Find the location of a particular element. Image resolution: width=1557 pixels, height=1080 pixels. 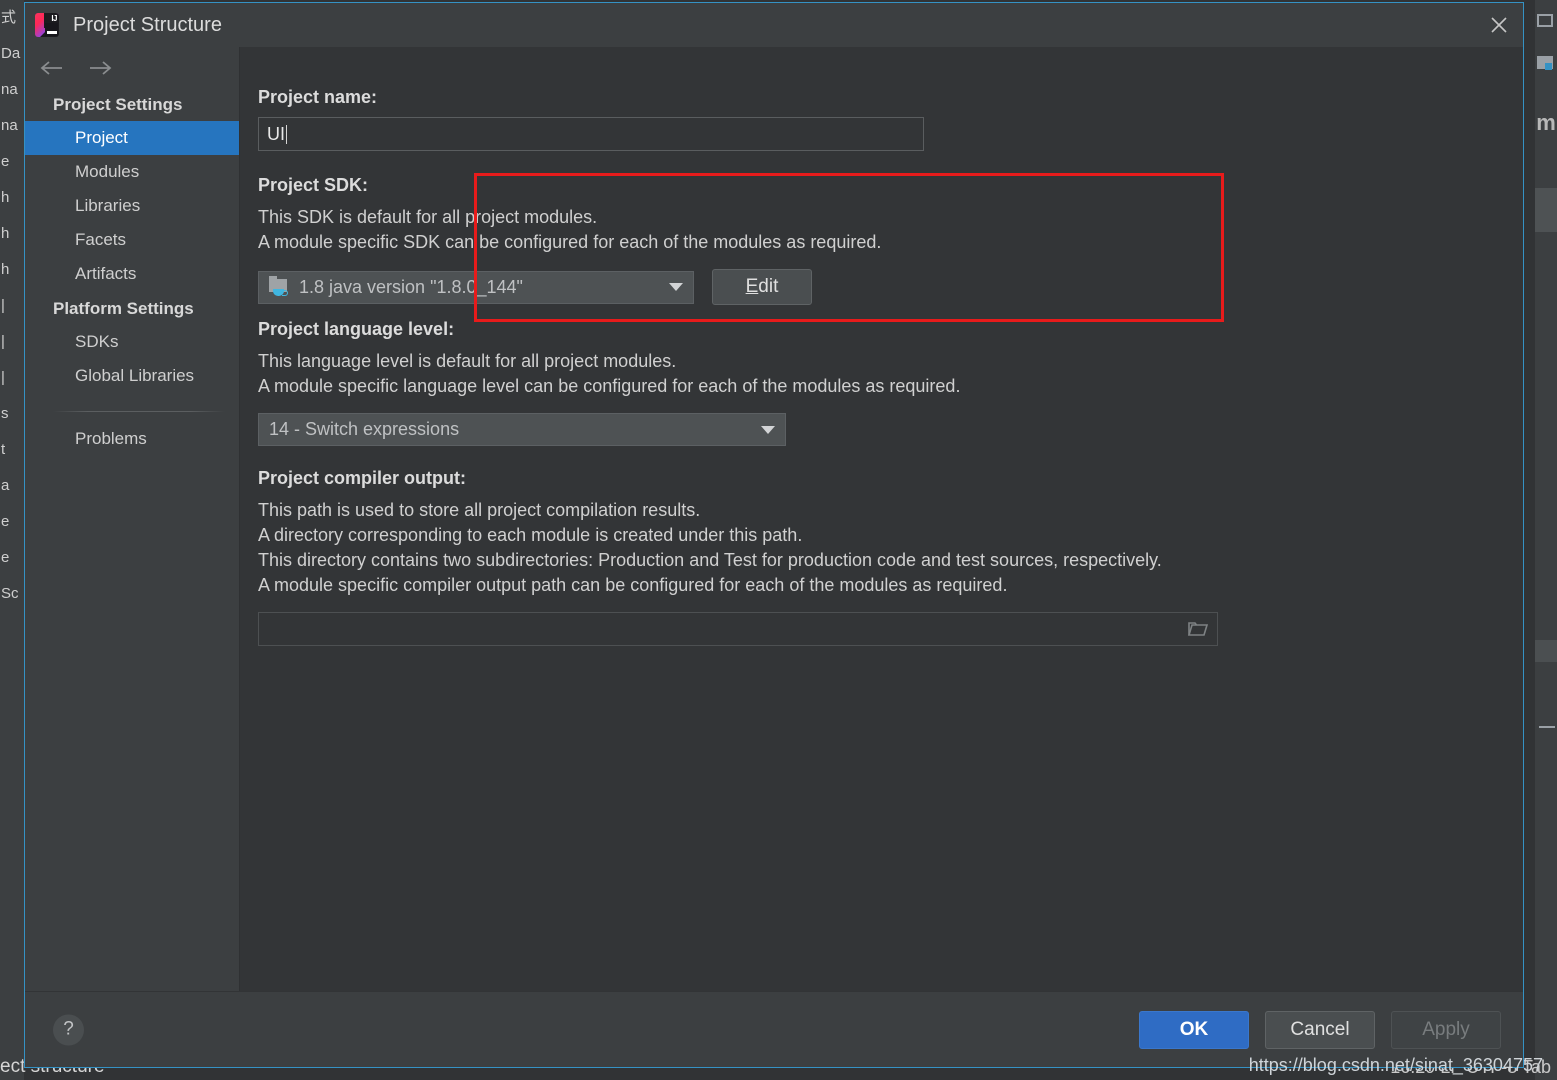

project-name-value: UI is located at coordinates (276, 133).